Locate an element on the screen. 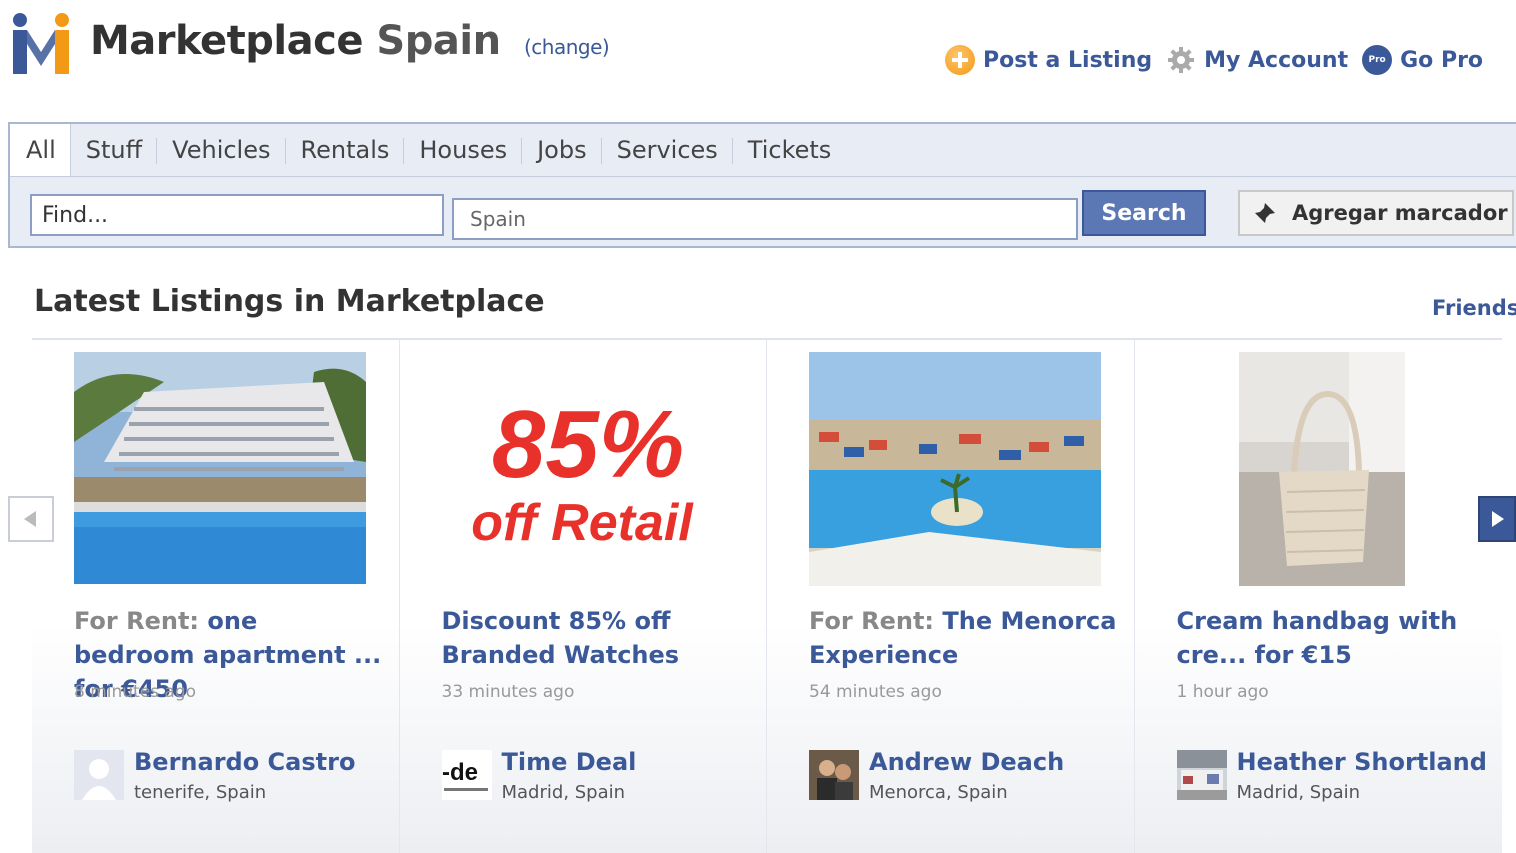 The height and width of the screenshot is (853, 1516). carousel-prev-button is located at coordinates (31, 519).